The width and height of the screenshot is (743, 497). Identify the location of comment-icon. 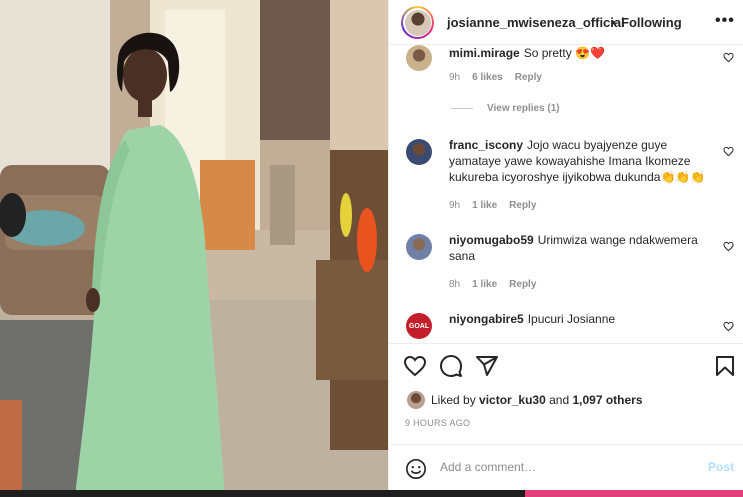
(451, 366).